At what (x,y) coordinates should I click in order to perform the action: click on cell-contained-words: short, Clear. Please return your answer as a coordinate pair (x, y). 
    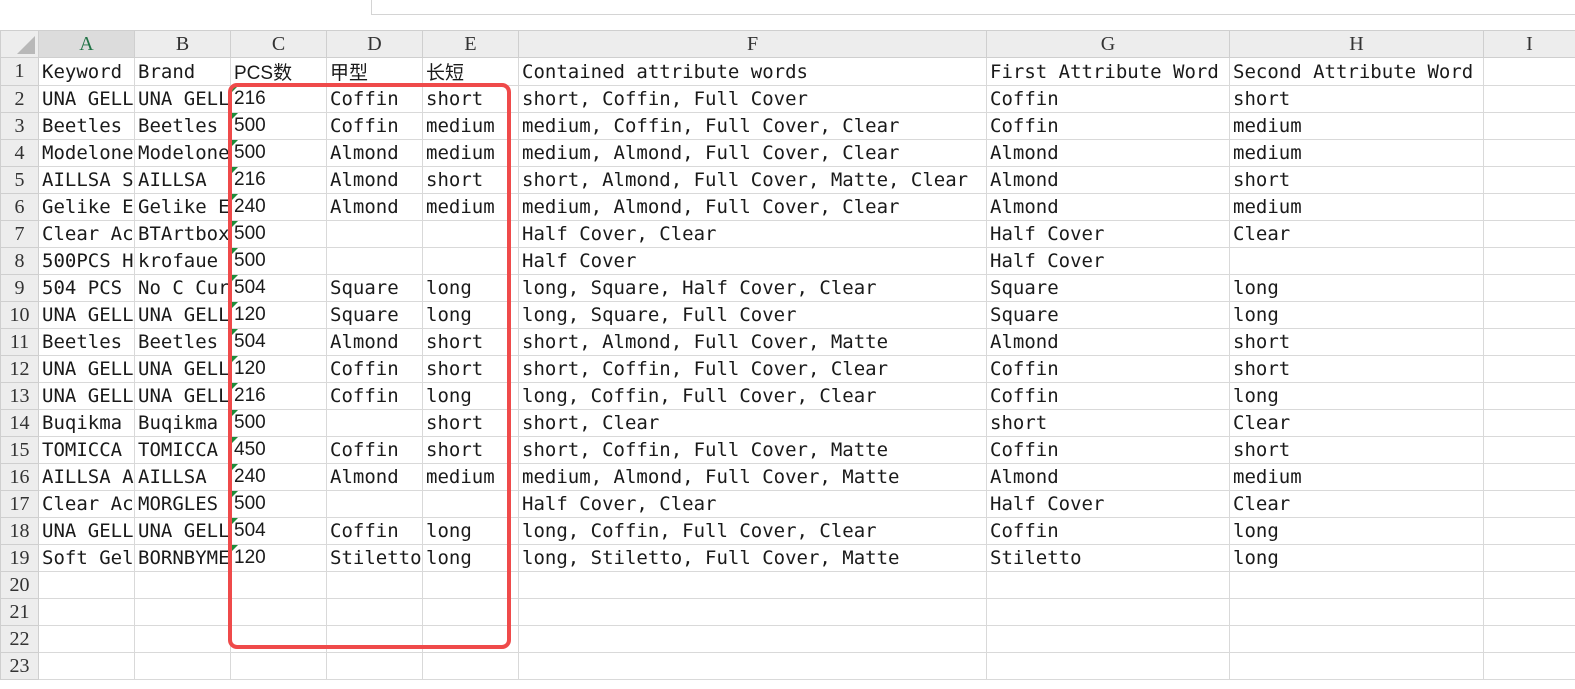
    Looking at the image, I should click on (752, 423).